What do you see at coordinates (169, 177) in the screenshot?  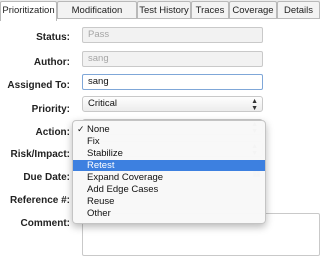 I see `menu-option-expand-coverage: Expand Coverage` at bounding box center [169, 177].